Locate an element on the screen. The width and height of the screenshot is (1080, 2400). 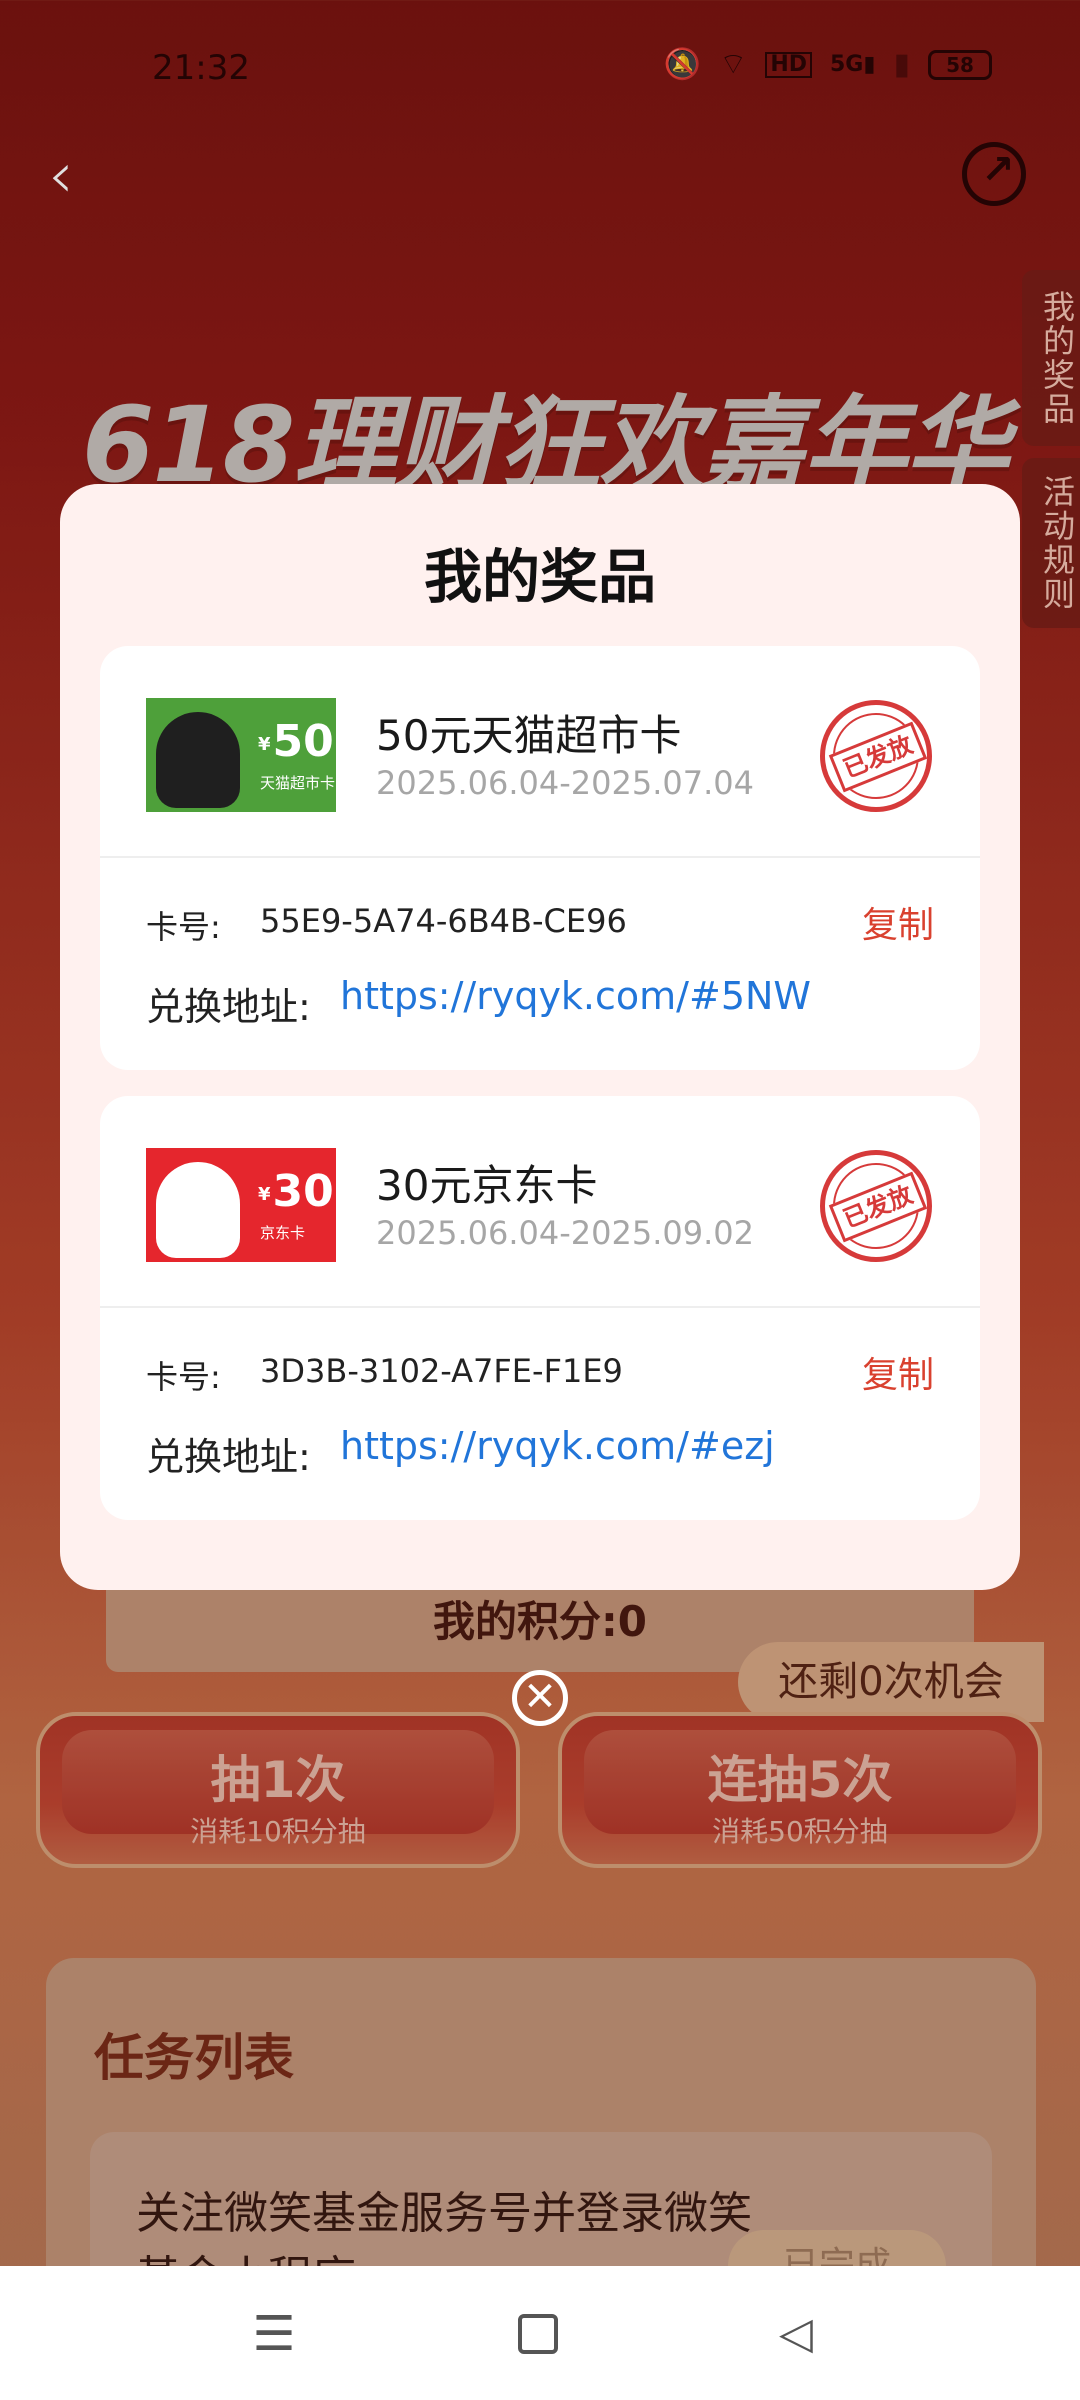
thumb-label: 京东卡 is located at coordinates (283, 1233).